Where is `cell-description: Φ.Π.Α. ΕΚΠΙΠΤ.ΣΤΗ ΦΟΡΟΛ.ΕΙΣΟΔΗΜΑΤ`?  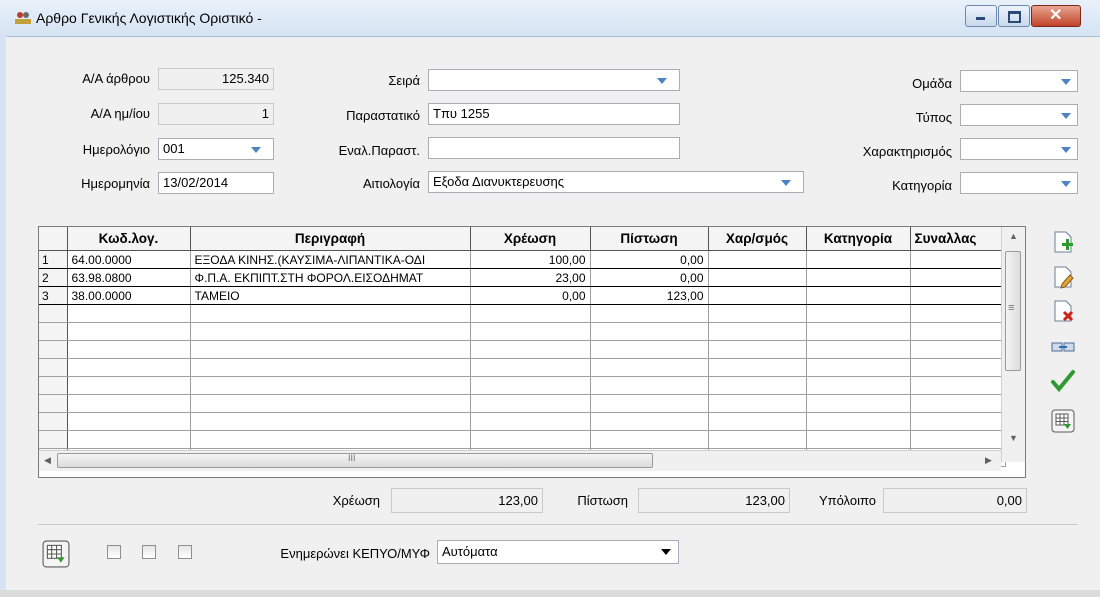 cell-description: Φ.Π.Α. ΕΚΠΙΠΤ.ΣΤΗ ΦΟΡΟΛ.ΕΙΣΟΔΗΜΑΤ is located at coordinates (330, 277).